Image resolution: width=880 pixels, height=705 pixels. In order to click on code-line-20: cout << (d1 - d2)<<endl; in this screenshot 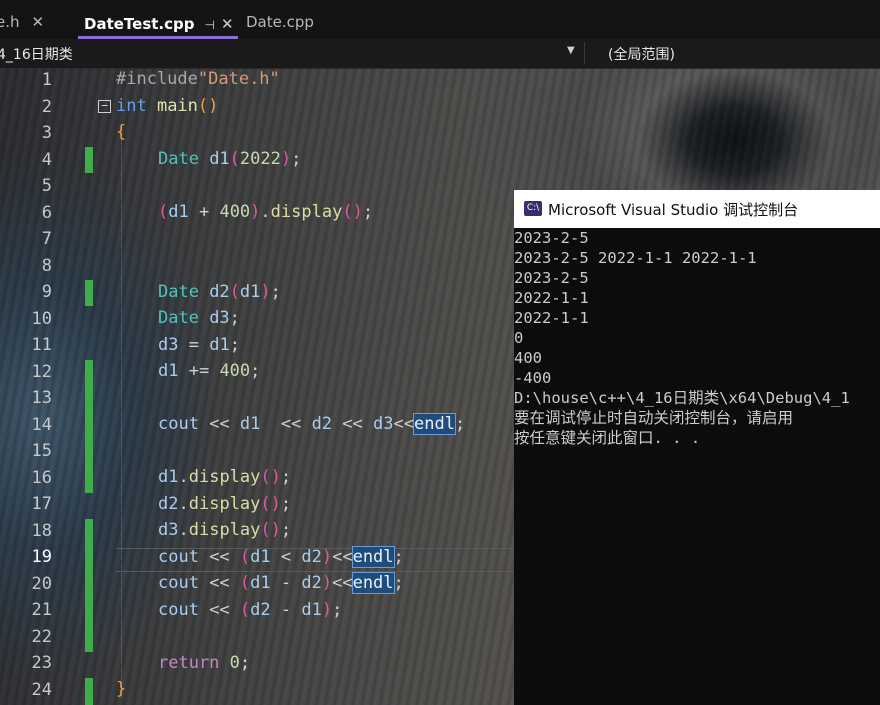, I will do `click(281, 583)`.